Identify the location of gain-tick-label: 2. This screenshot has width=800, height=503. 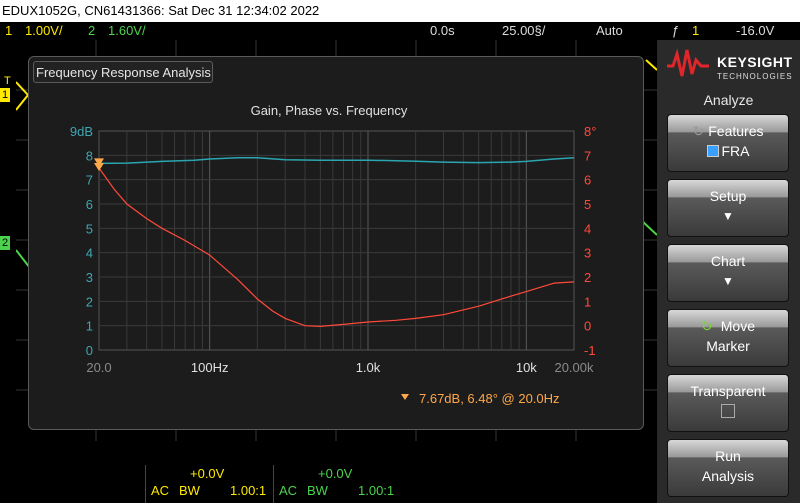
(89, 301).